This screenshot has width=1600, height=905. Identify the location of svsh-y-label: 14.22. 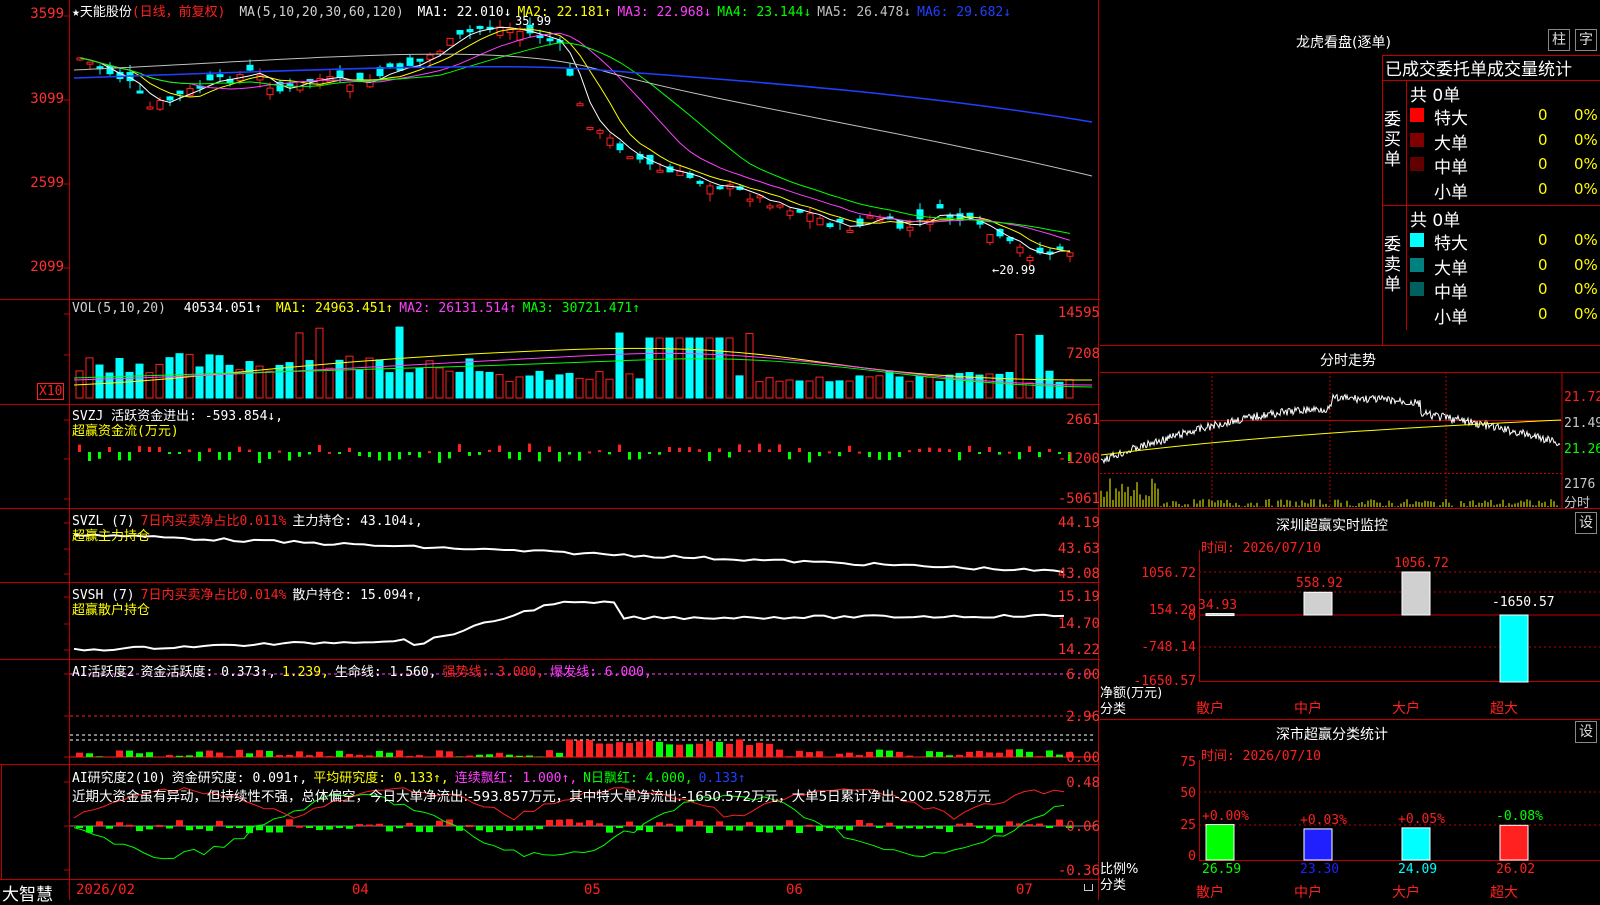
(1068, 650).